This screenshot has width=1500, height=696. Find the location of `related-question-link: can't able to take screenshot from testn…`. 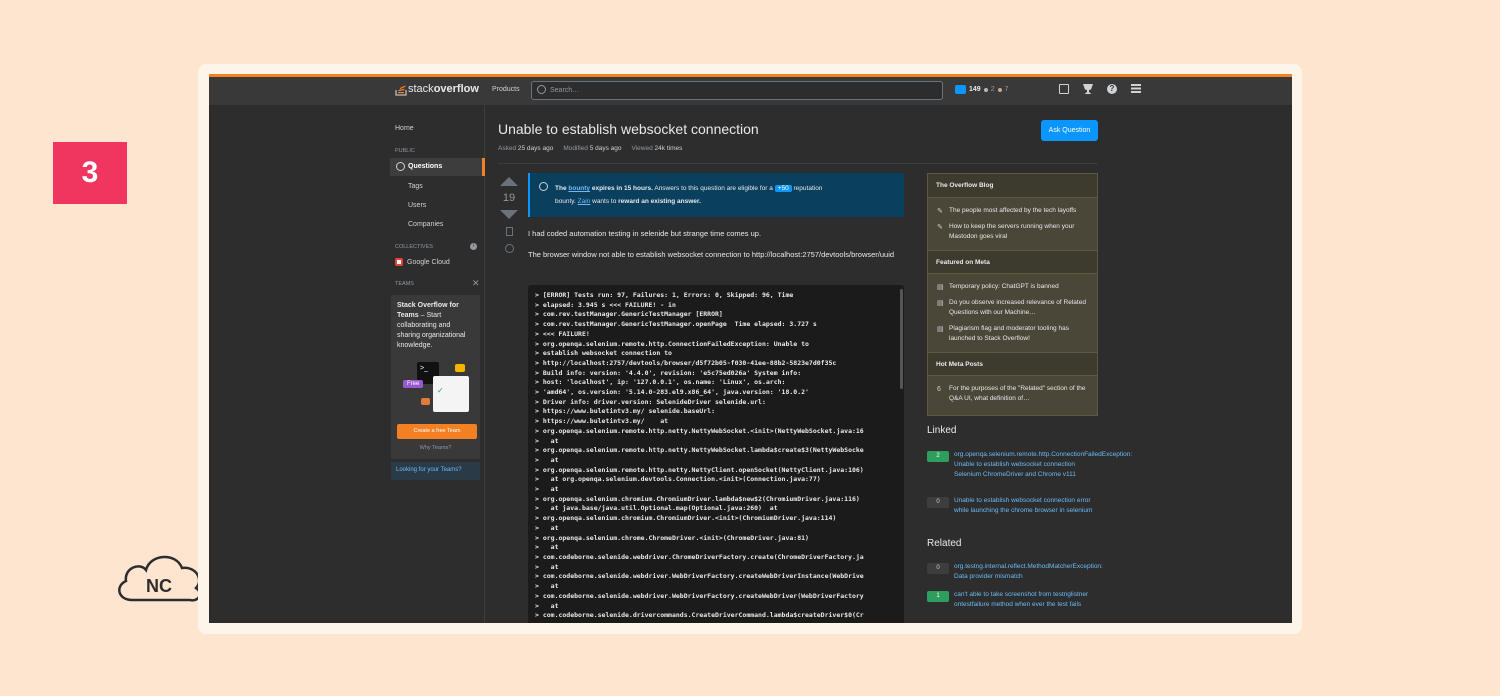

related-question-link: can't able to take screenshot from testn… is located at coordinates (1026, 600).